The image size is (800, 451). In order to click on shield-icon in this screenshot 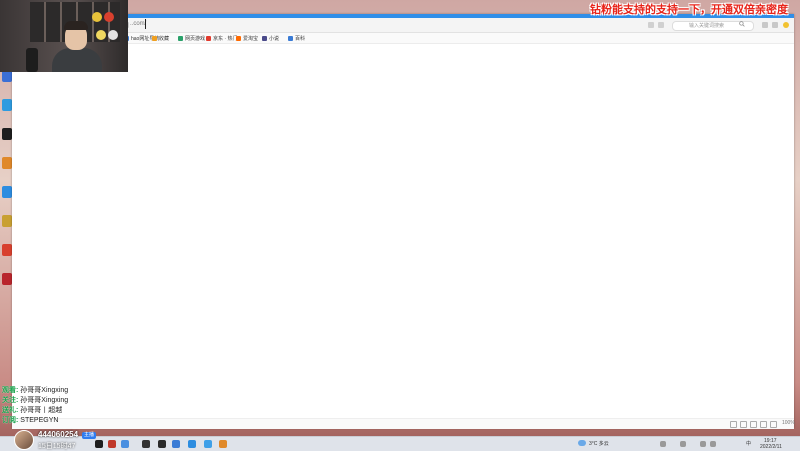, I will do `click(651, 25)`.